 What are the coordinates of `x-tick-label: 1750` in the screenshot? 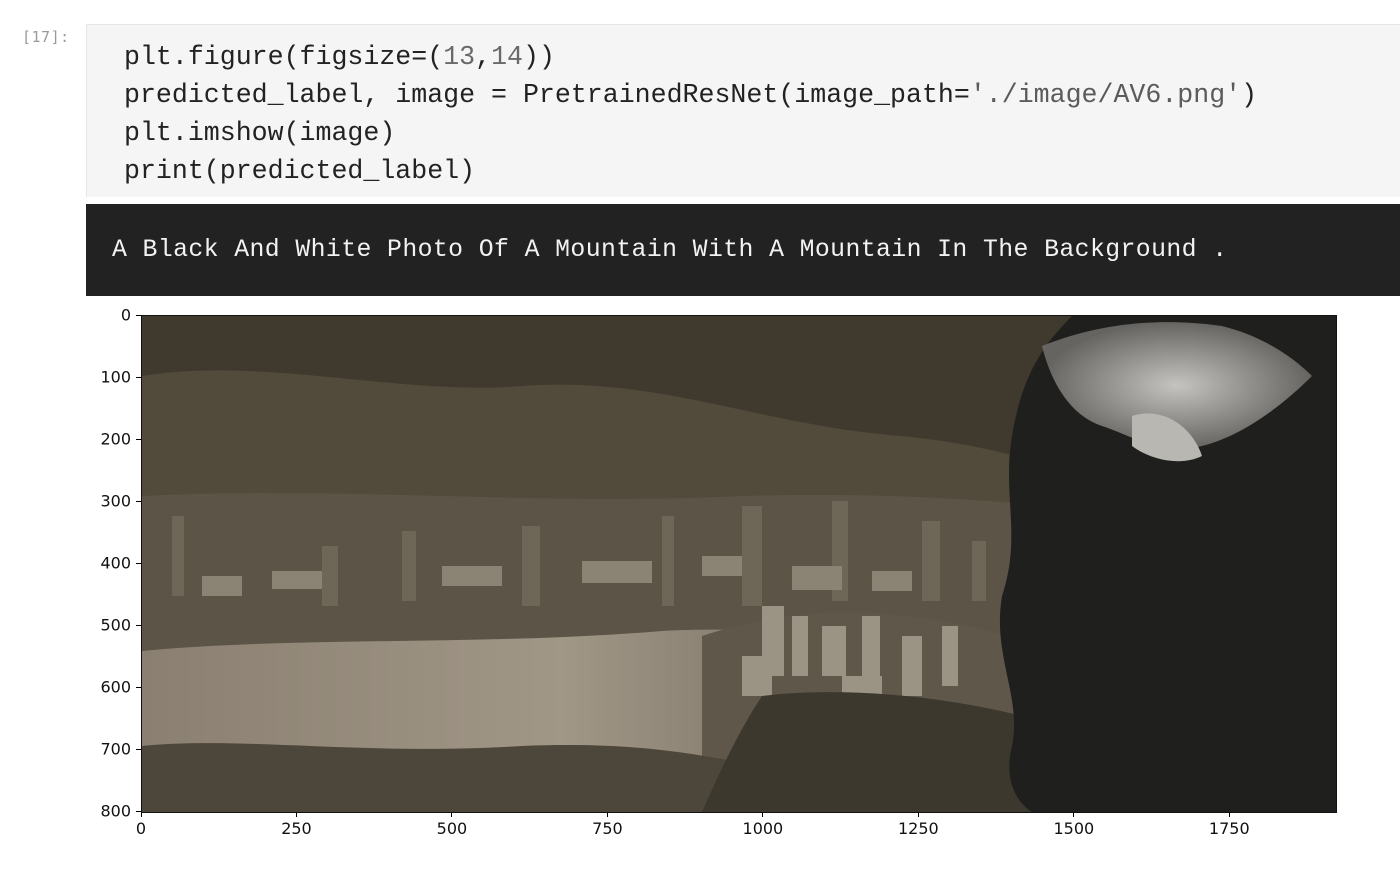 It's located at (1229, 828).